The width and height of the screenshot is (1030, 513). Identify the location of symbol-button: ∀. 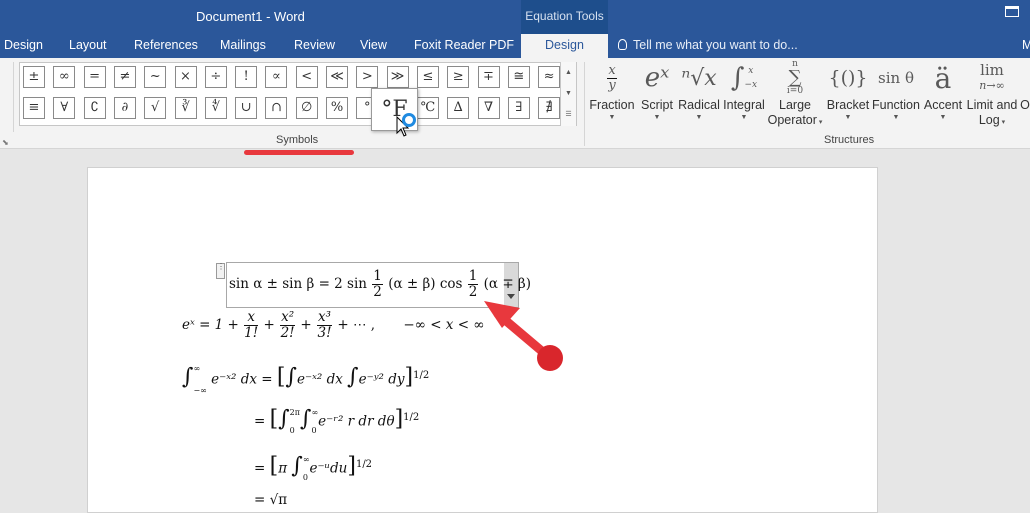
(64, 108).